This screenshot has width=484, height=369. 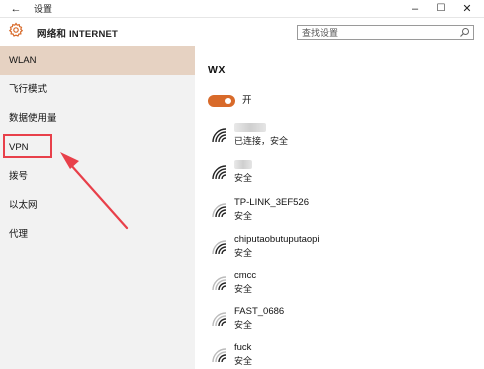 I want to click on window-title: 设置, so click(x=43, y=9).